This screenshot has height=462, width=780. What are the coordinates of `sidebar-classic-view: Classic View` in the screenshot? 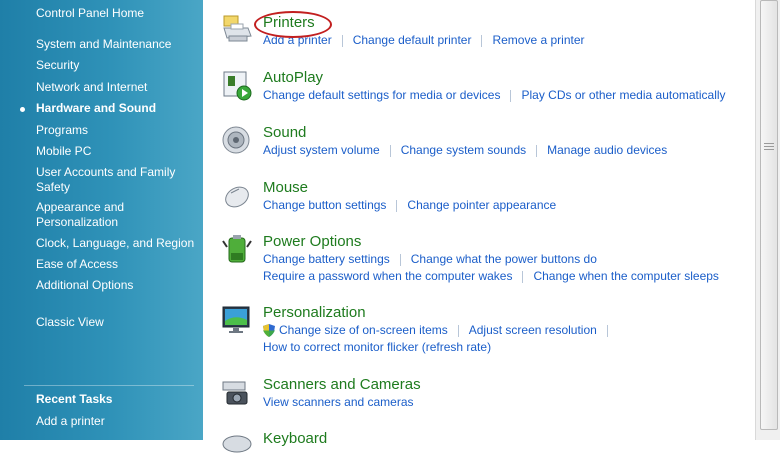 It's located at (116, 322).